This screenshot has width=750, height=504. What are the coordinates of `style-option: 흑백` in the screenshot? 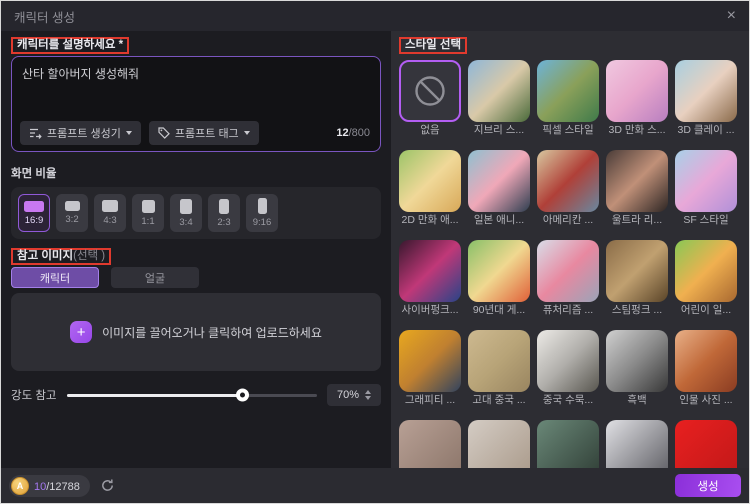 It's located at (637, 369).